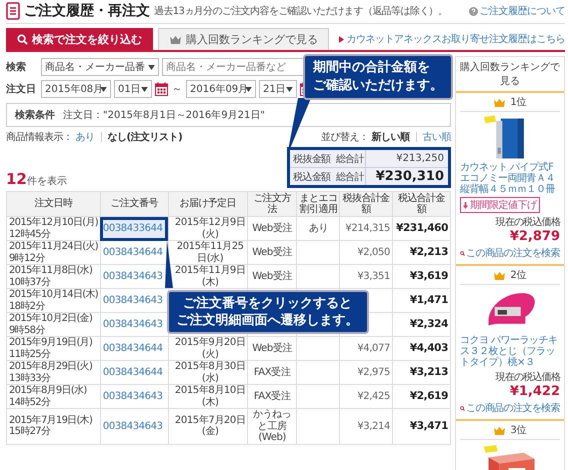  I want to click on total-amount: ¥2,213, so click(421, 252).